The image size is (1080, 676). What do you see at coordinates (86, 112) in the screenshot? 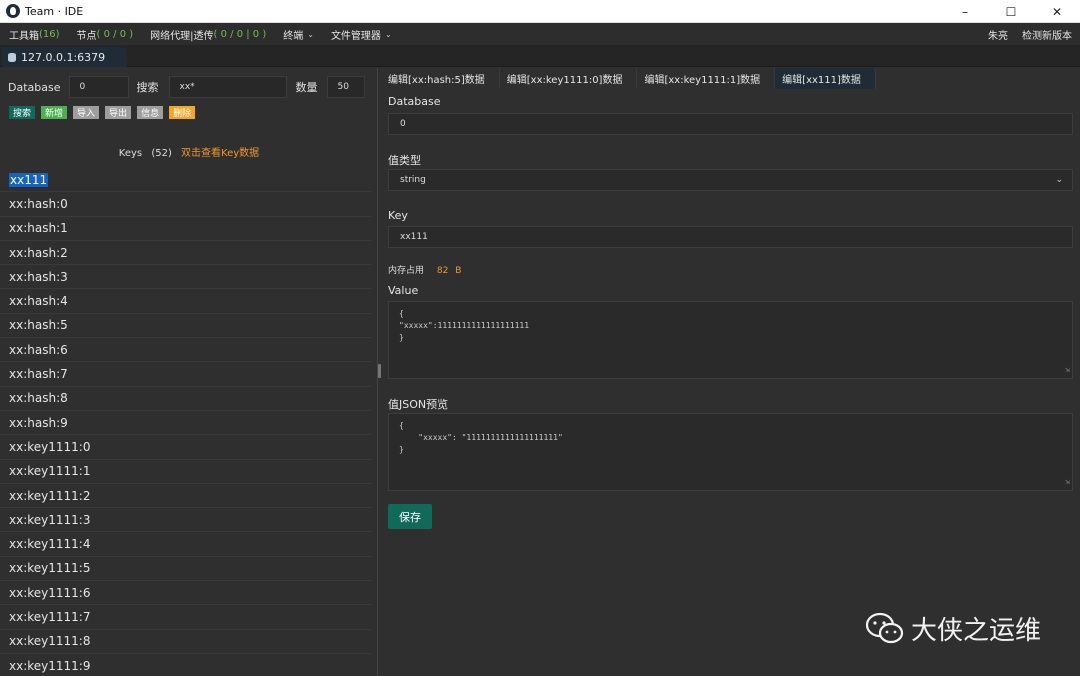
I see `import-button: 导入` at bounding box center [86, 112].